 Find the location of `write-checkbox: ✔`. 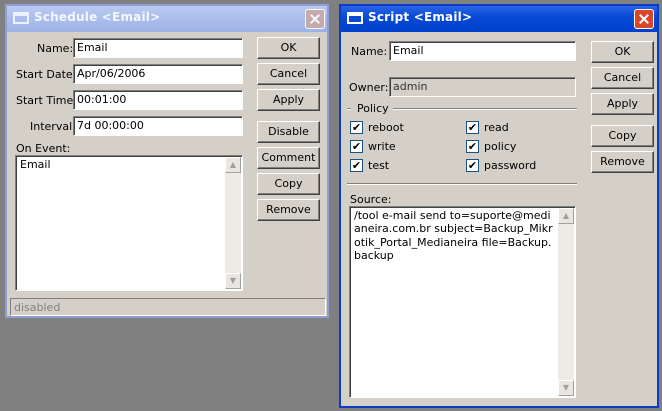

write-checkbox: ✔ is located at coordinates (356, 146).